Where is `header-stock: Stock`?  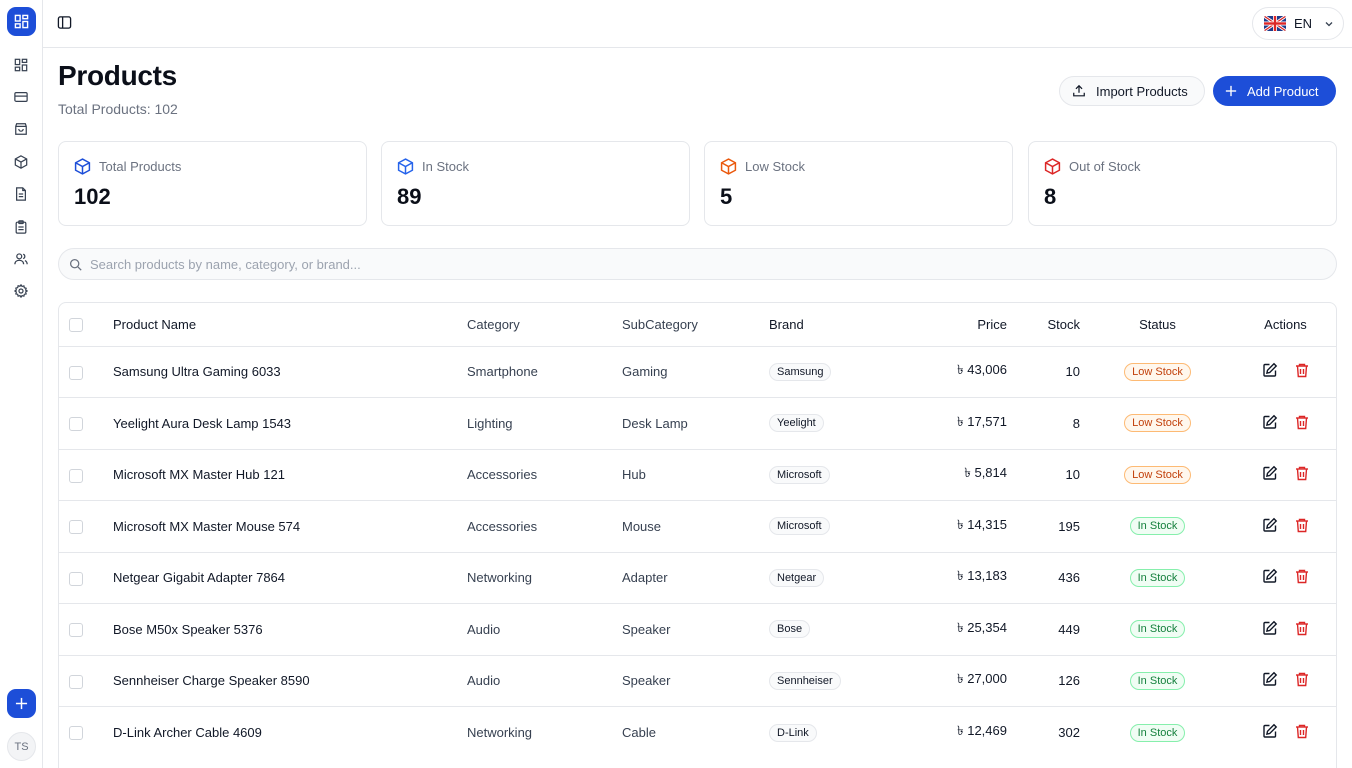
header-stock: Stock is located at coordinates (1043, 324).